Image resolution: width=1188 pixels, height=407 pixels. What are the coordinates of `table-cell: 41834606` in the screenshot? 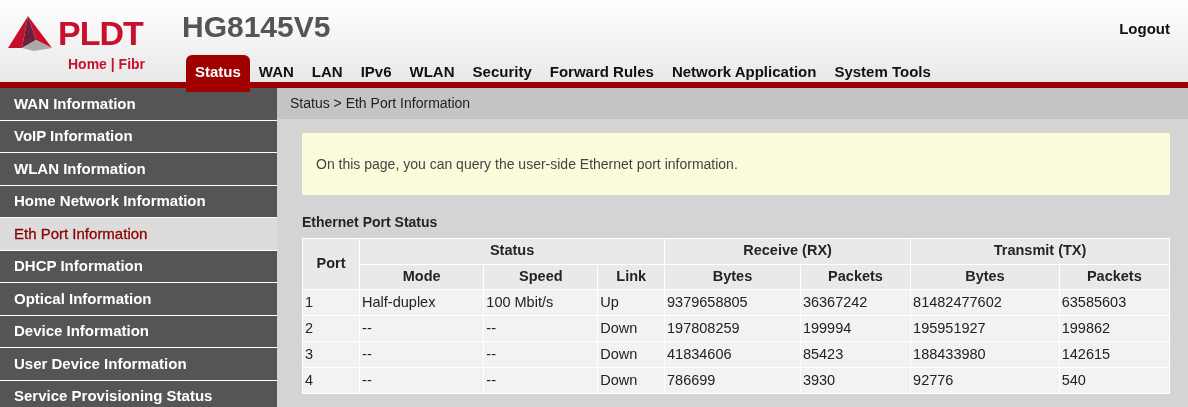 It's located at (732, 354).